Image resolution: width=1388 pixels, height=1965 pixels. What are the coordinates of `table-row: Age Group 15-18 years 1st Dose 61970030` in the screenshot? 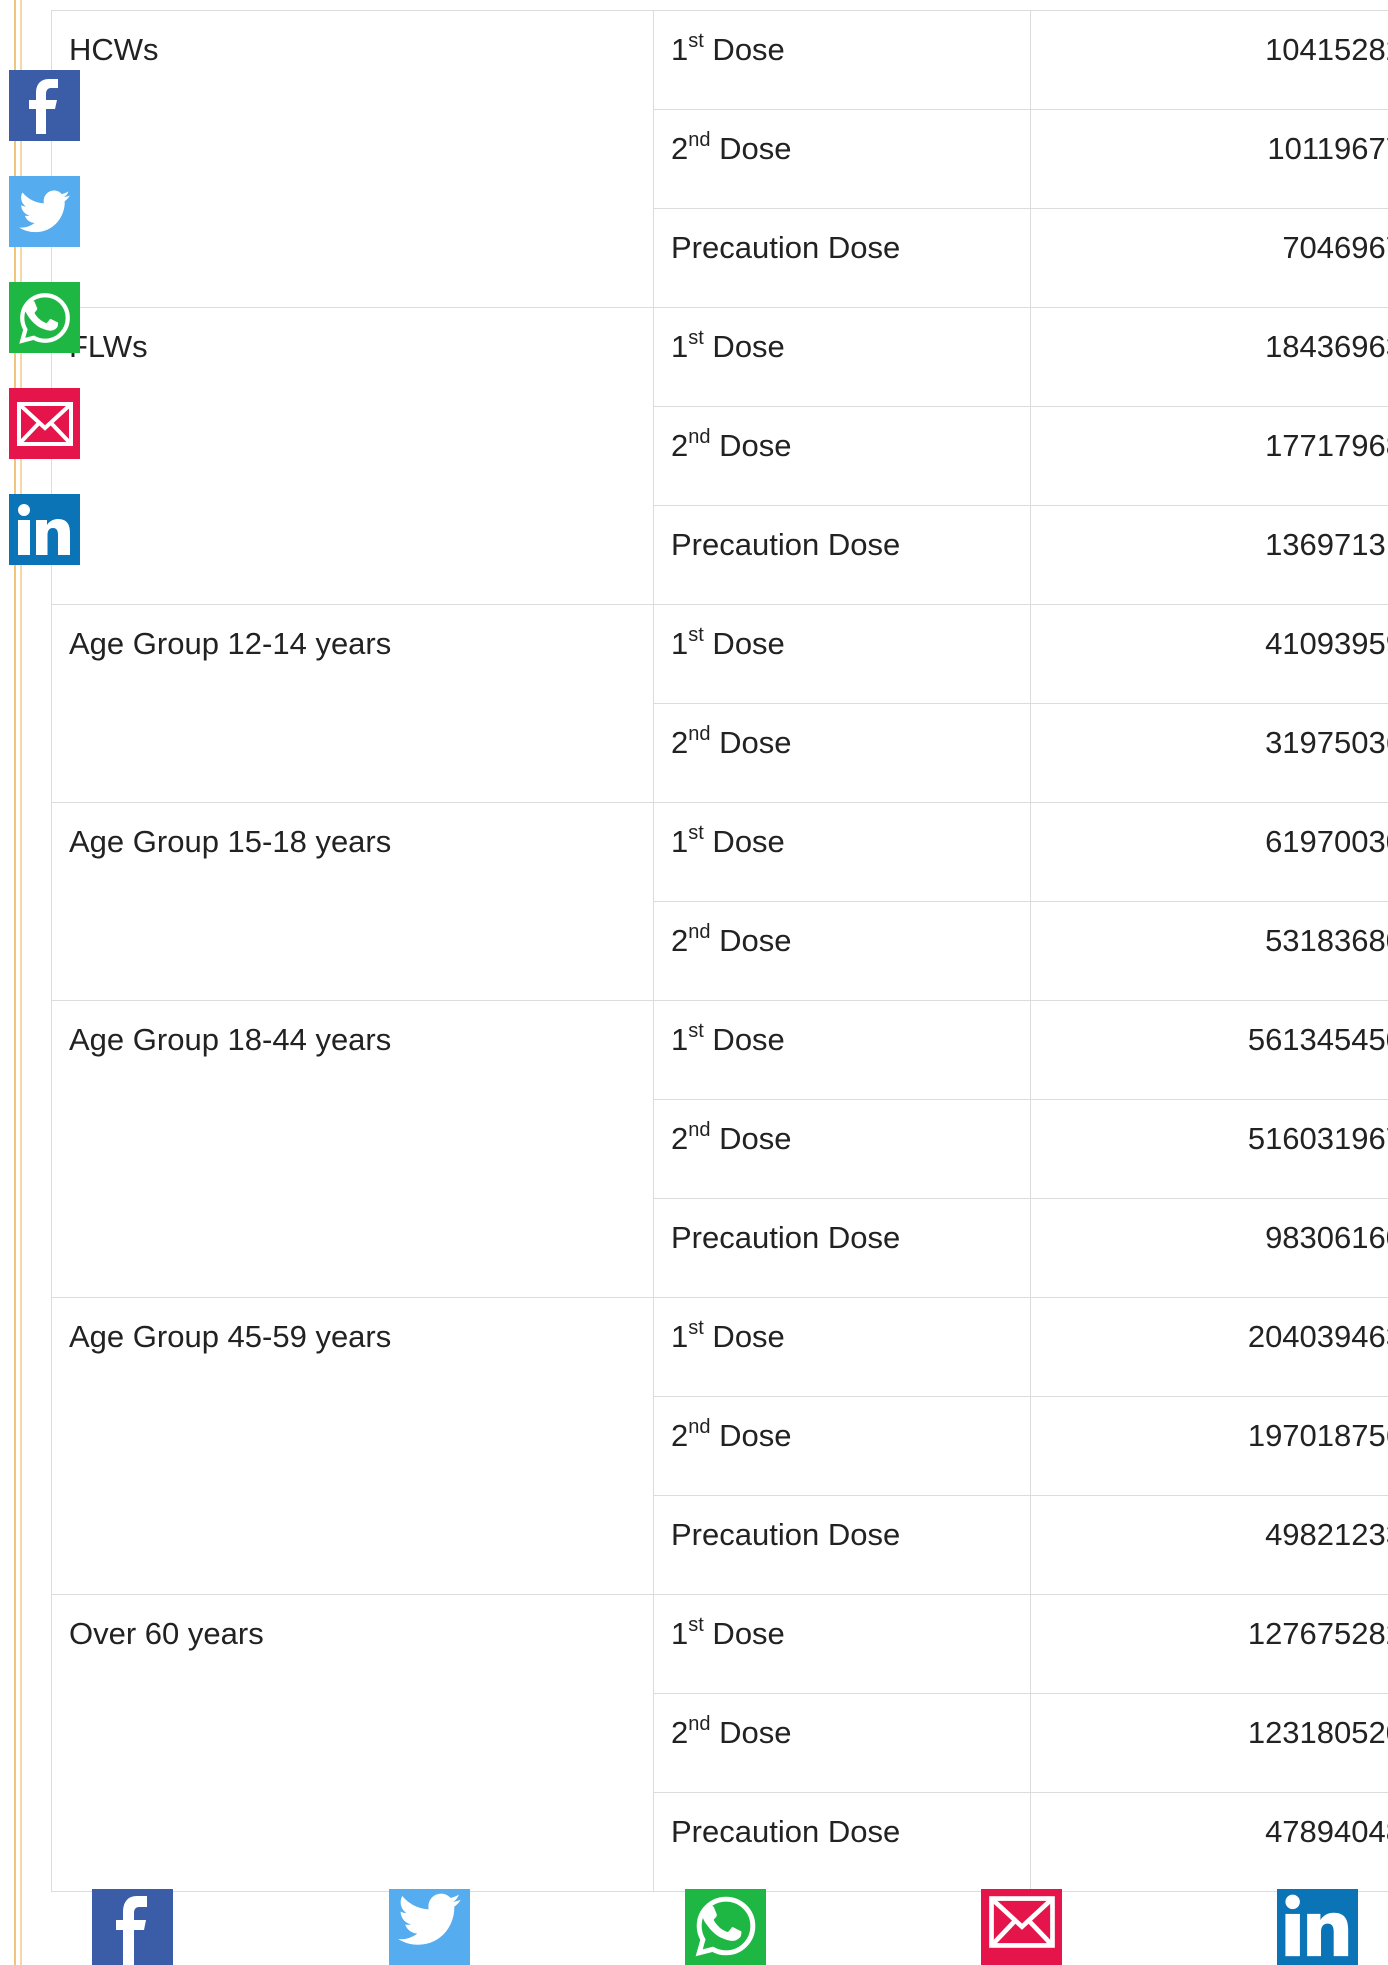 It's located at (719, 901).